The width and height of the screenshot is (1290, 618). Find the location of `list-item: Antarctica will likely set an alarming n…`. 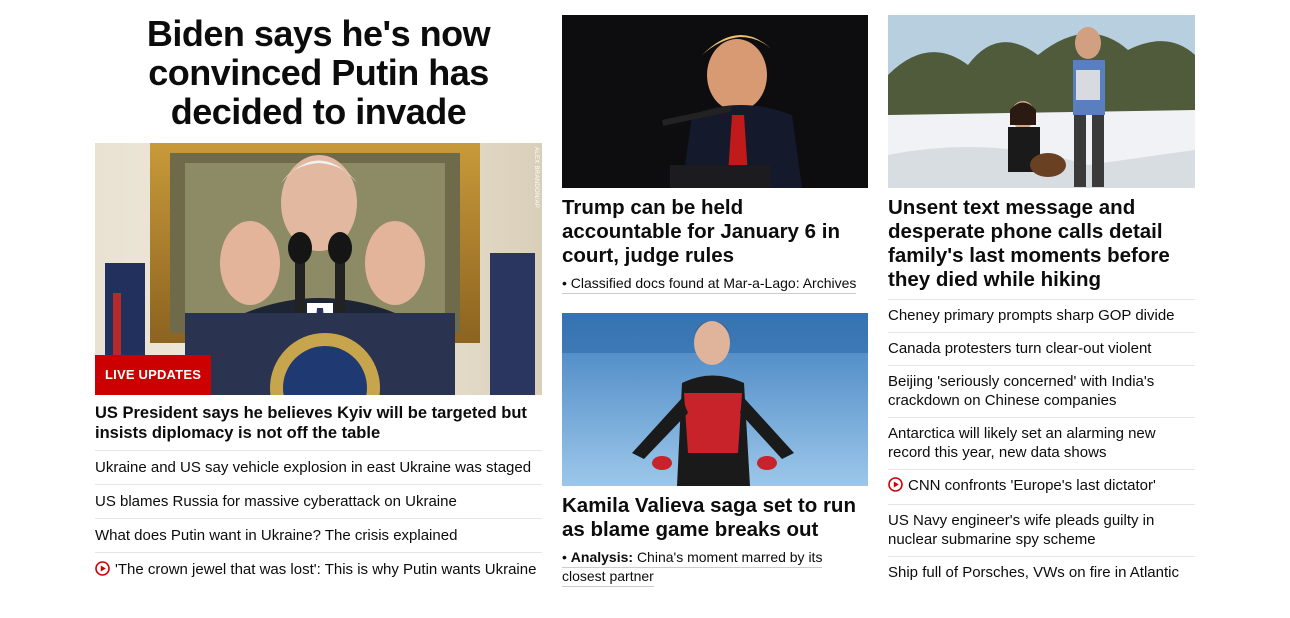

list-item: Antarctica will likely set an alarming n… is located at coordinates (1041, 443).